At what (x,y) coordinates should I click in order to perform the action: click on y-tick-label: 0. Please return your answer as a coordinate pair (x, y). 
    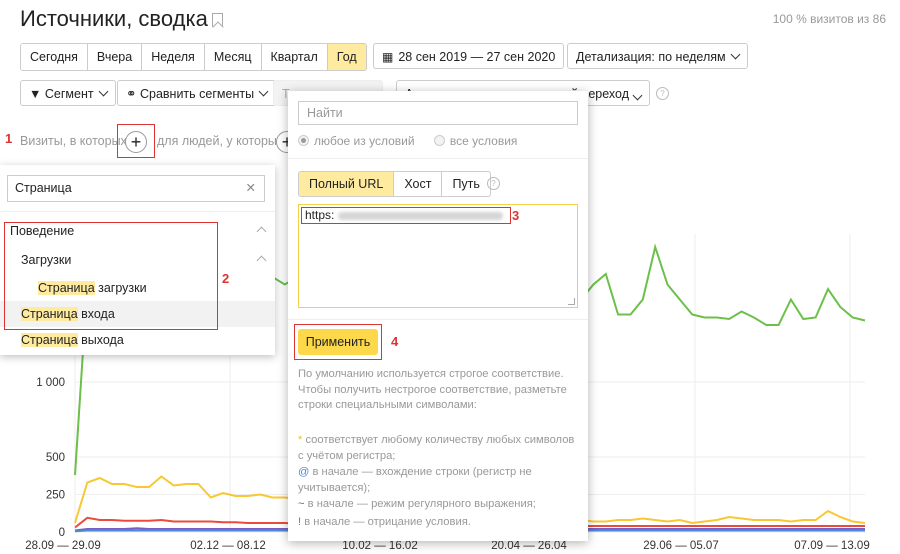
    Looking at the image, I should click on (62, 533).